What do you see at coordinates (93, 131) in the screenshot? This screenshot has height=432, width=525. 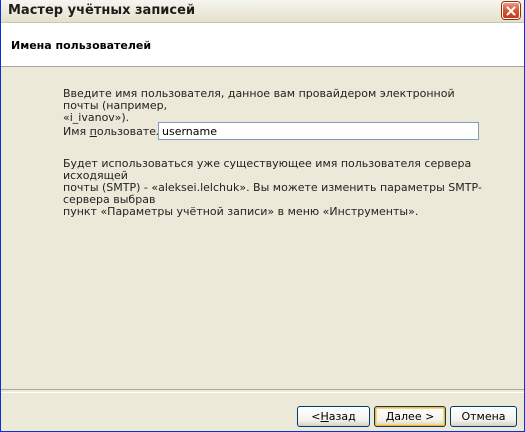 I see `accelerator-key: п` at bounding box center [93, 131].